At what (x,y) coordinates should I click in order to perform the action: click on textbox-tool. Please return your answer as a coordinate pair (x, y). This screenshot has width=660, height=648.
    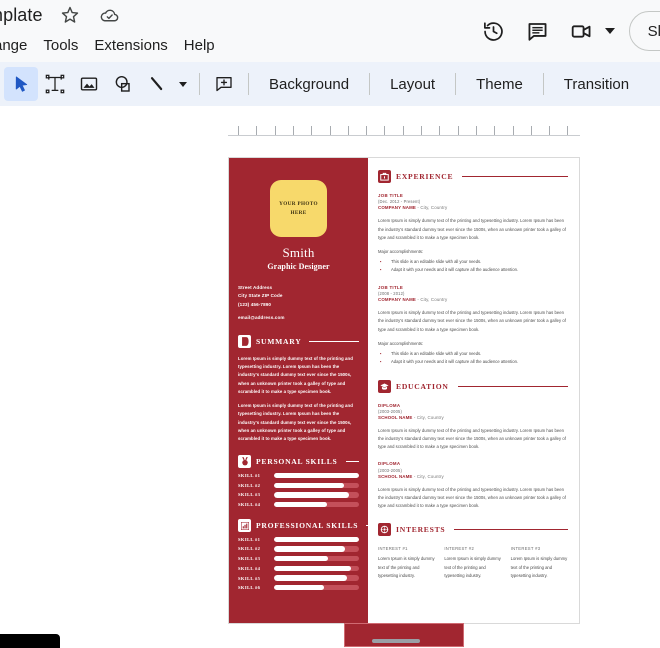
    Looking at the image, I should click on (55, 84).